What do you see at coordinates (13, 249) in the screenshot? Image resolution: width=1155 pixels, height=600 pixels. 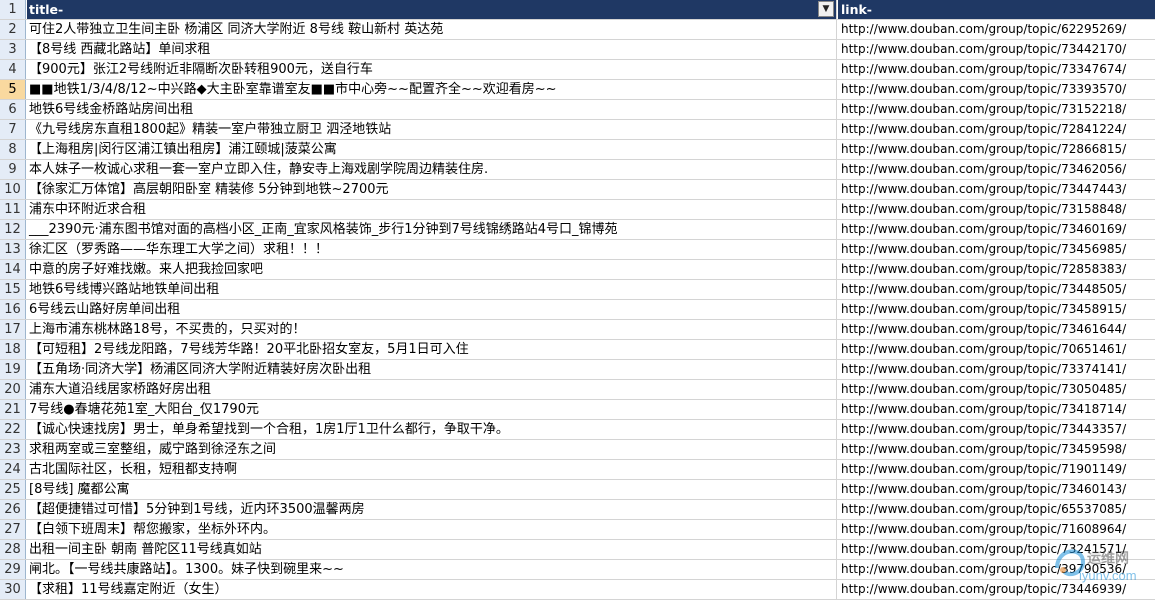 I see `row-number: 13` at bounding box center [13, 249].